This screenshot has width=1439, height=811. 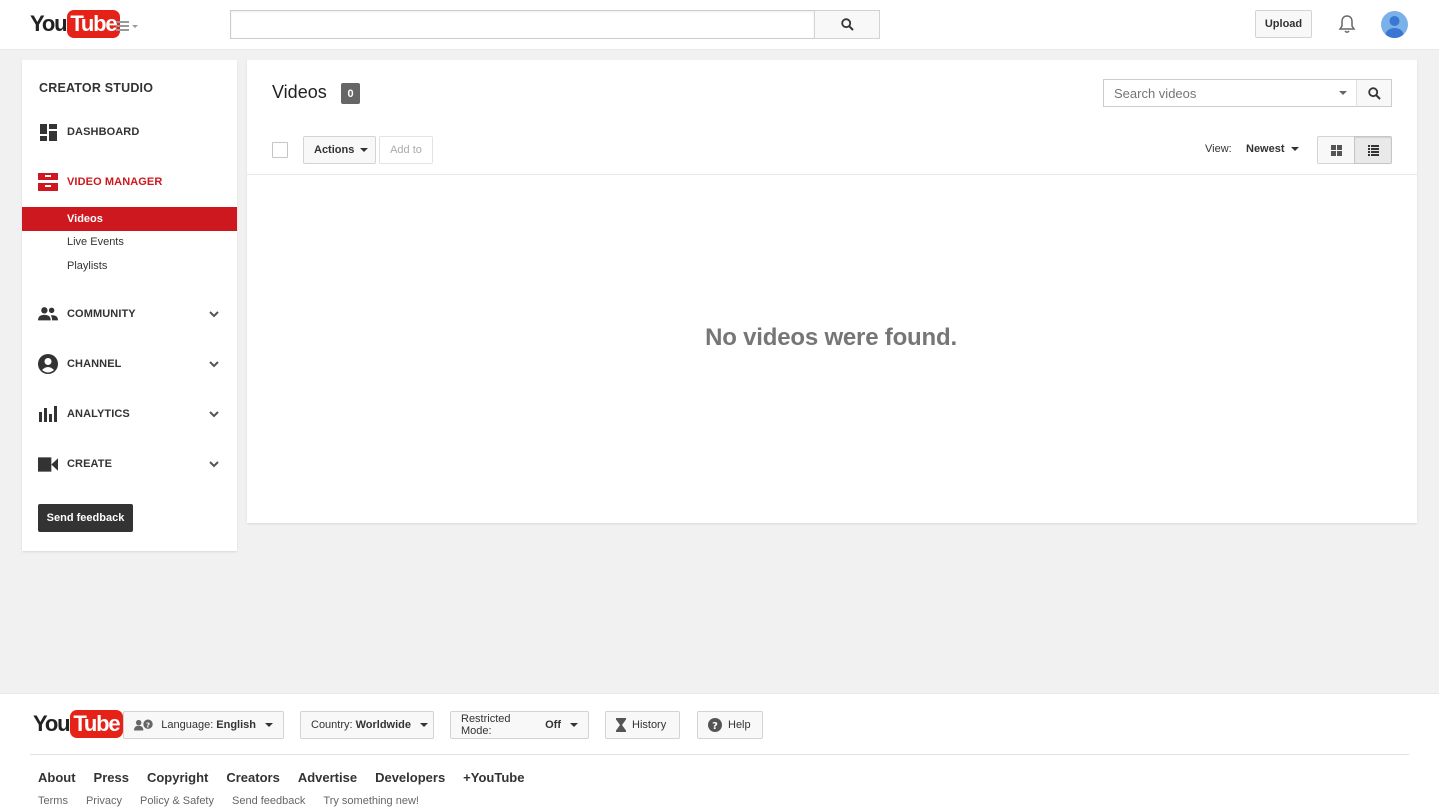 What do you see at coordinates (334, 150) in the screenshot?
I see `actions-label: Actions` at bounding box center [334, 150].